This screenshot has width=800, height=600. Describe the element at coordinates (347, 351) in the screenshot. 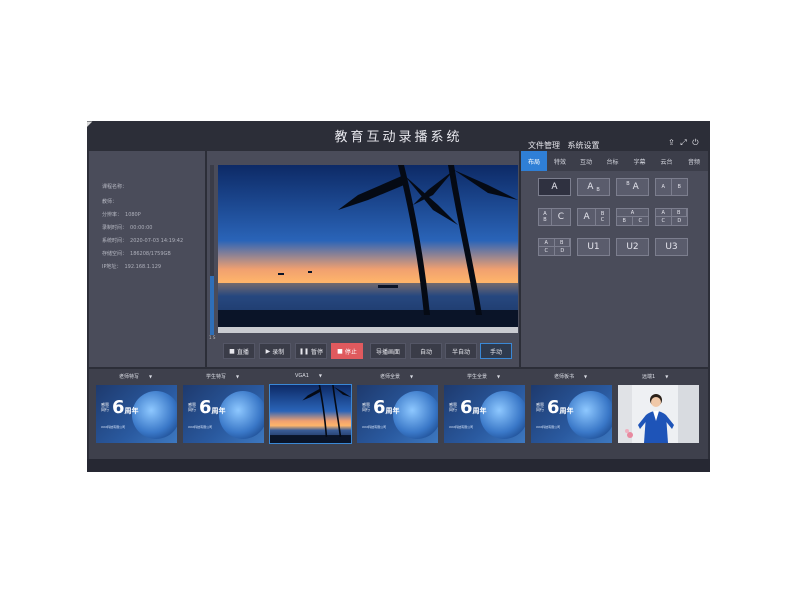

I see `stop-button: ■ 停止` at that location.